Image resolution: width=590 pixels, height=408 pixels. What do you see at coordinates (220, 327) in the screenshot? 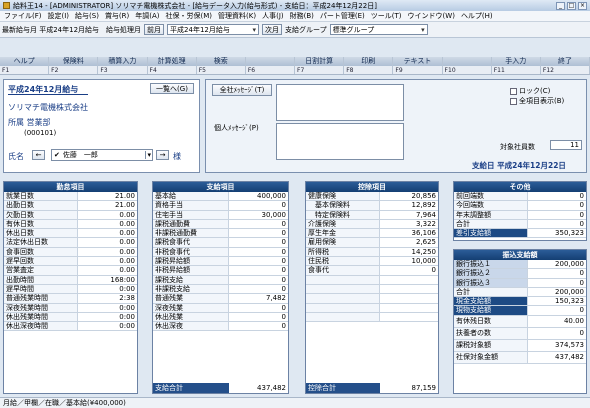
I see `table-row: 休出深夜 0` at bounding box center [220, 327].